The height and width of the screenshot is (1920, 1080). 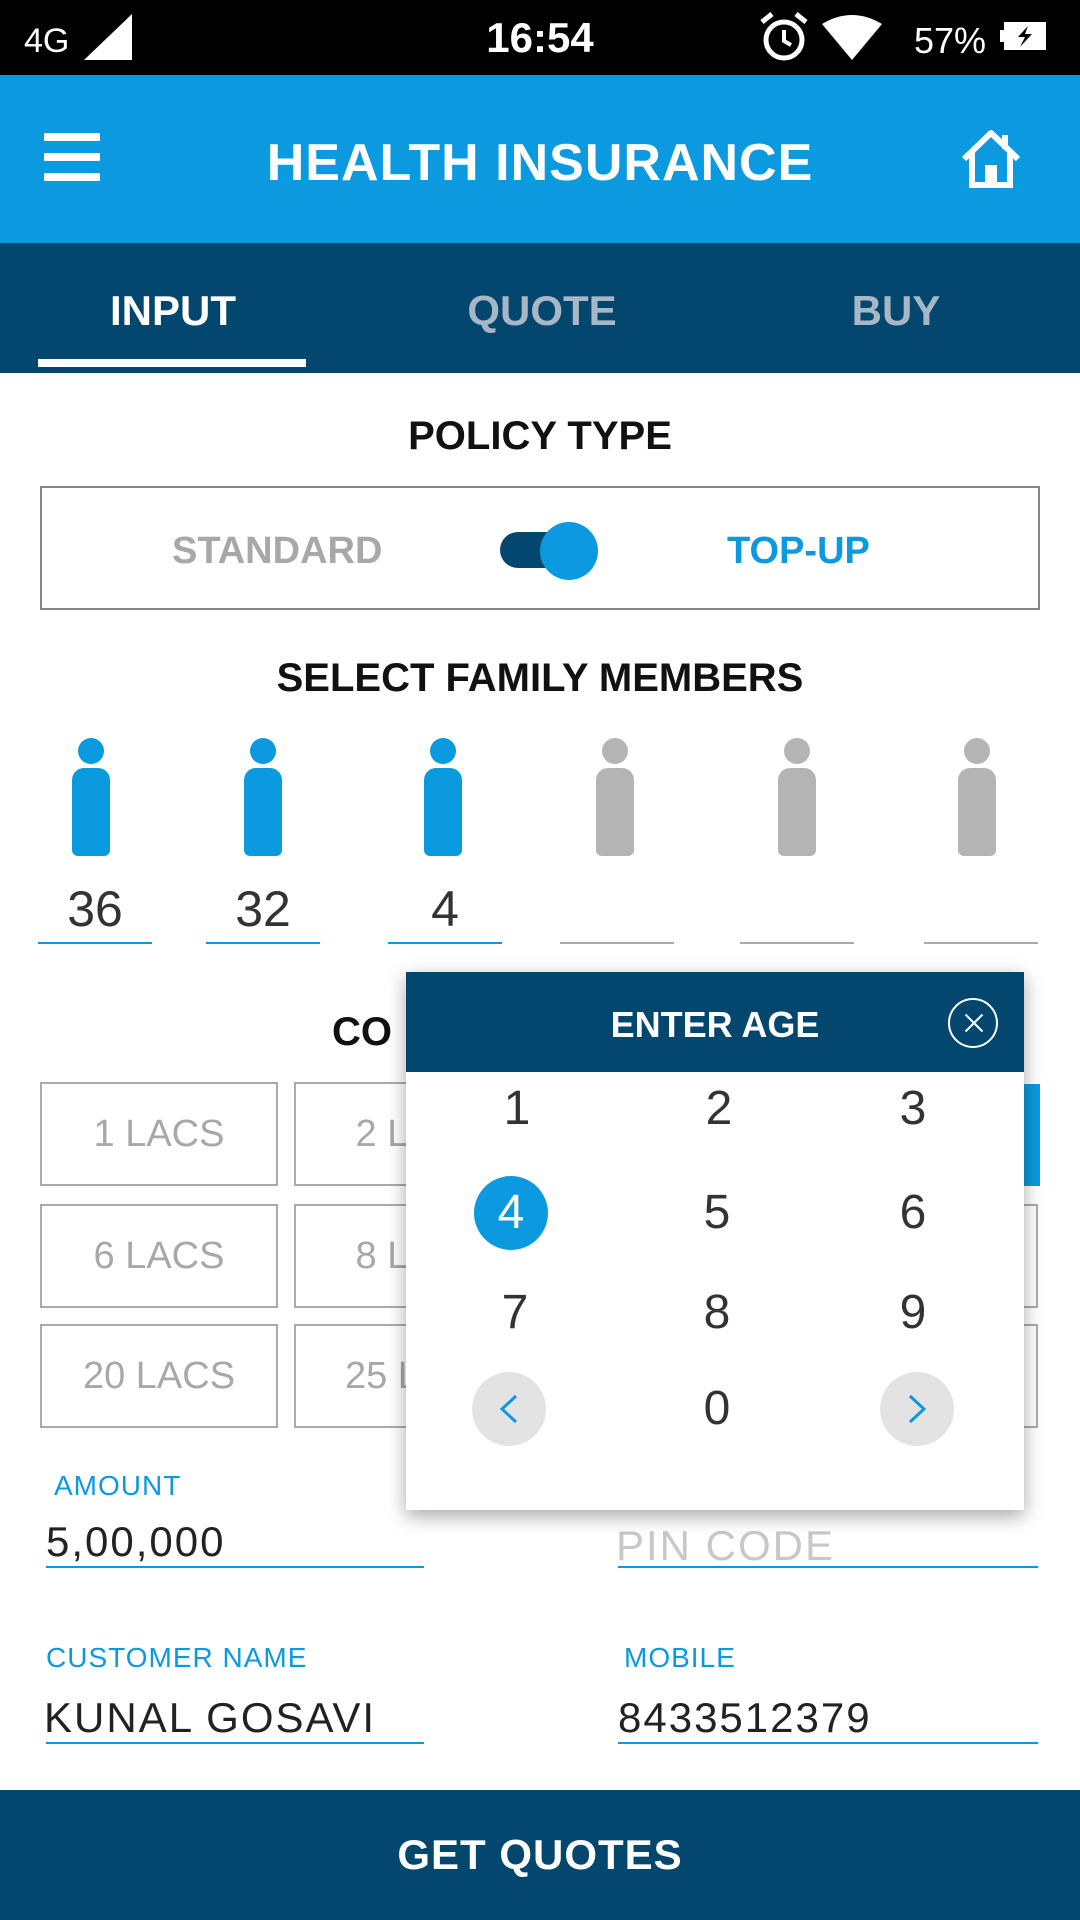 I want to click on tab-bar: INPUT QUOTE BUY, so click(x=540, y=308).